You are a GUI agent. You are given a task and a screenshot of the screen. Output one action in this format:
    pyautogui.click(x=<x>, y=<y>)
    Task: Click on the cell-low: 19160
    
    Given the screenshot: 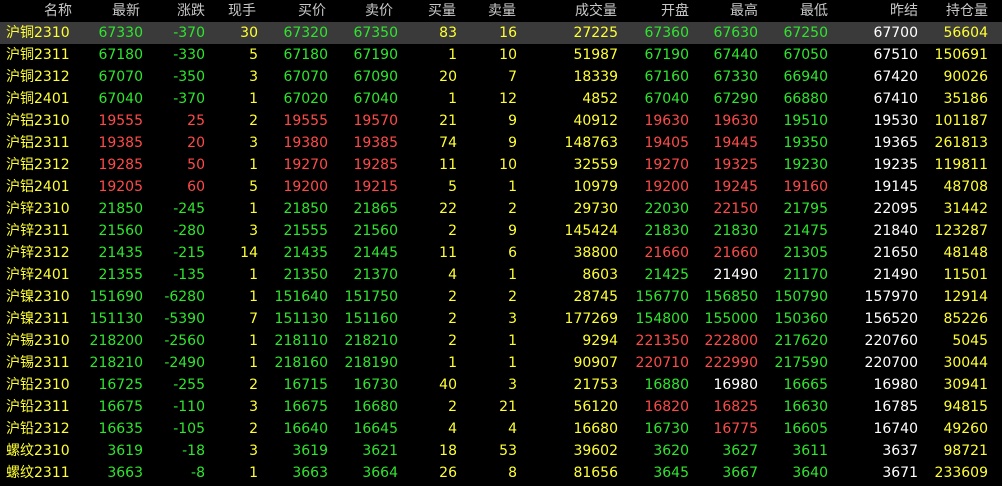 What is the action you would take?
    pyautogui.click(x=805, y=187)
    